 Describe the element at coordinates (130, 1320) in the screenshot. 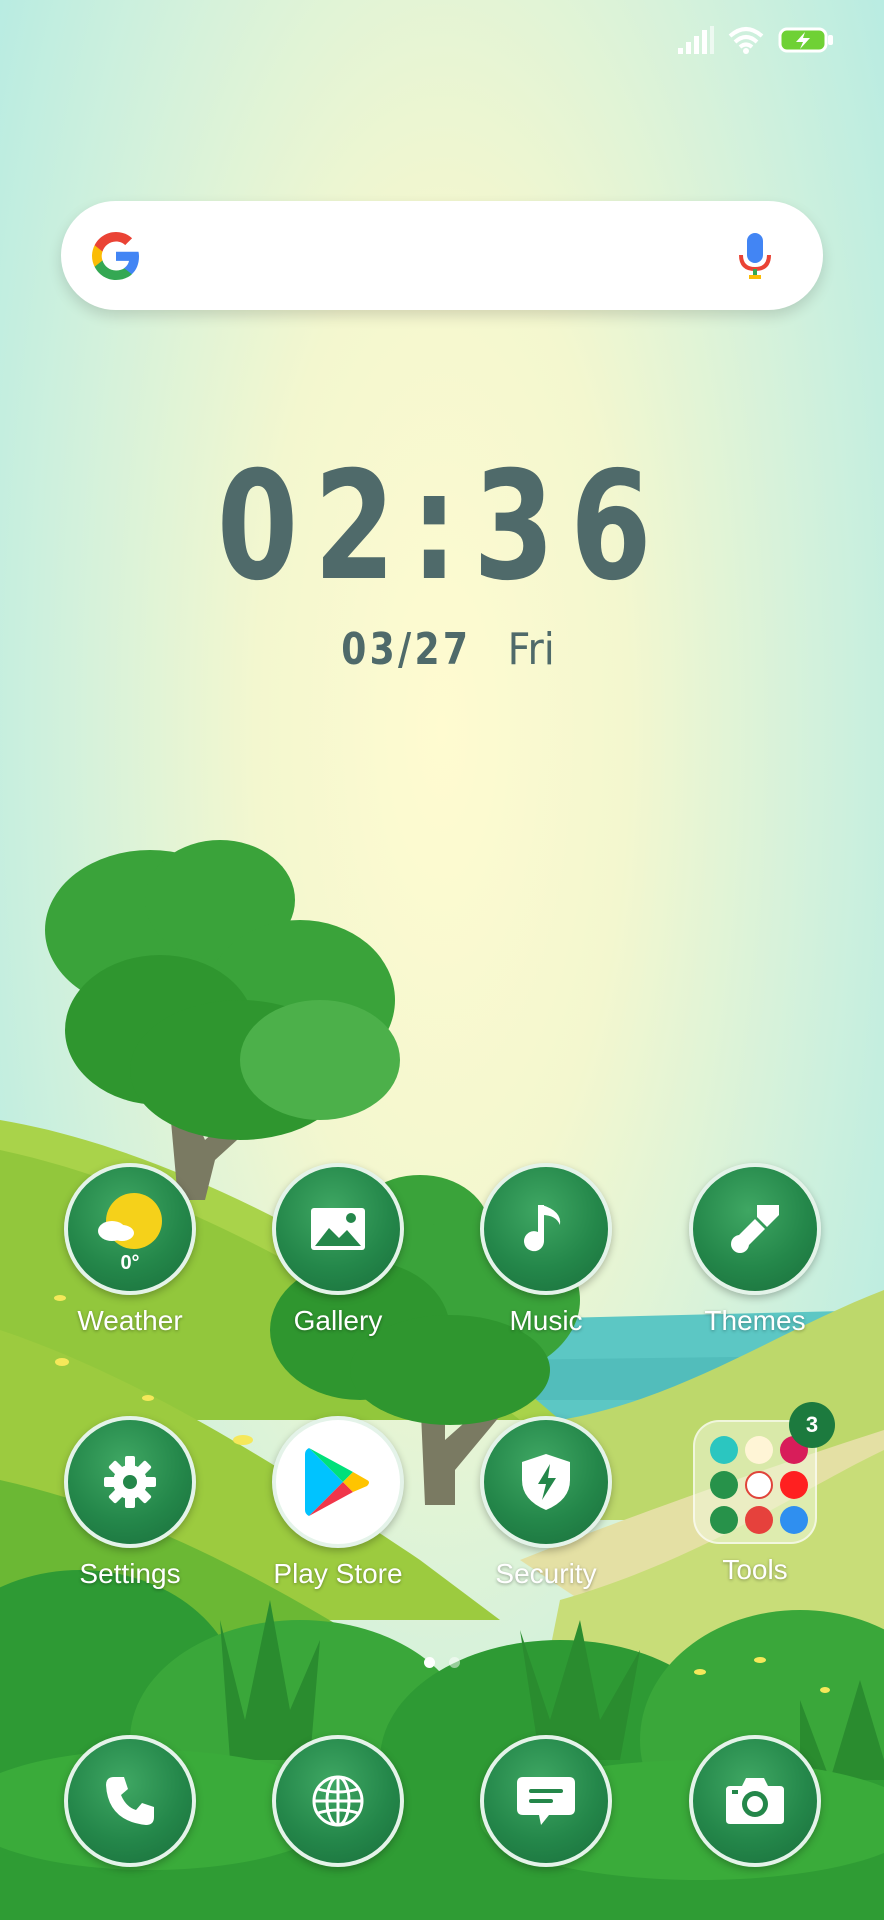

I see `app-label: Weather` at that location.